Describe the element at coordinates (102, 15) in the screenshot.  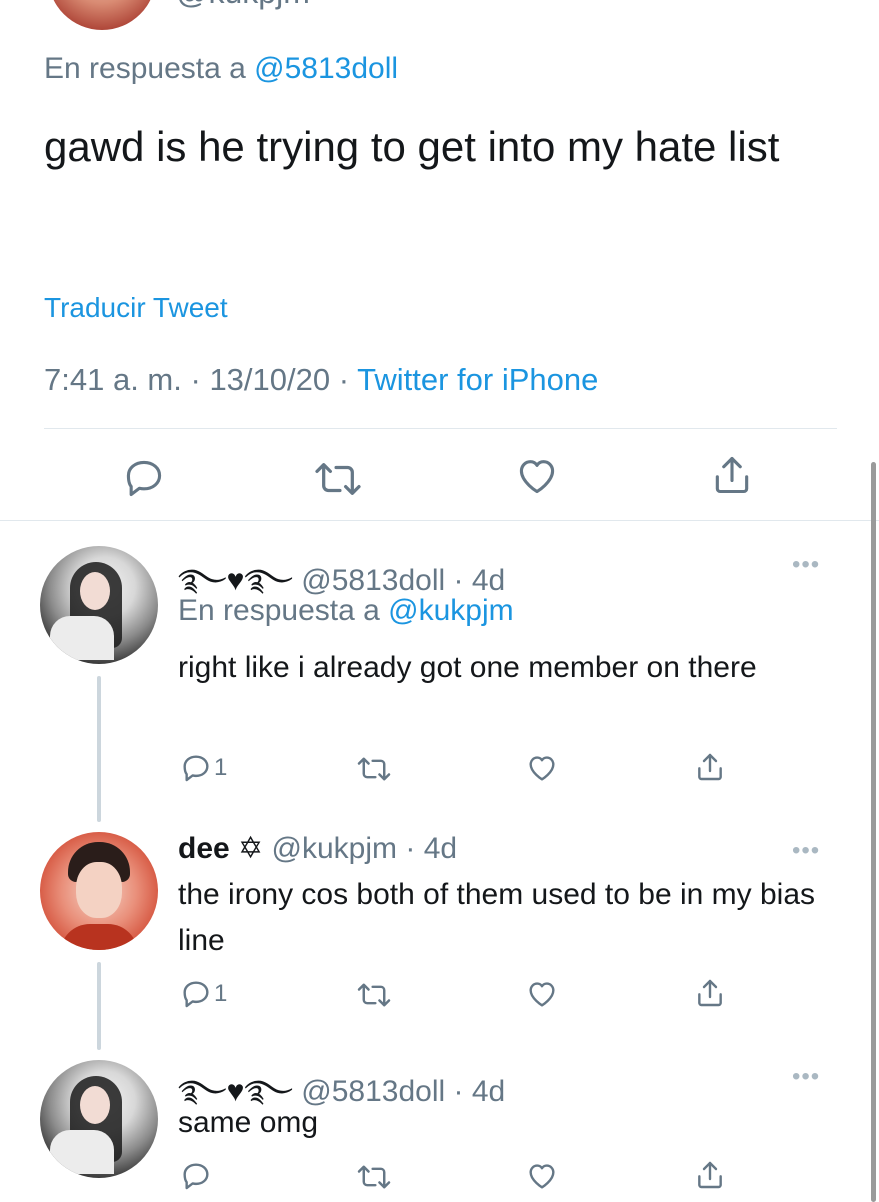
I see `author-avatar` at that location.